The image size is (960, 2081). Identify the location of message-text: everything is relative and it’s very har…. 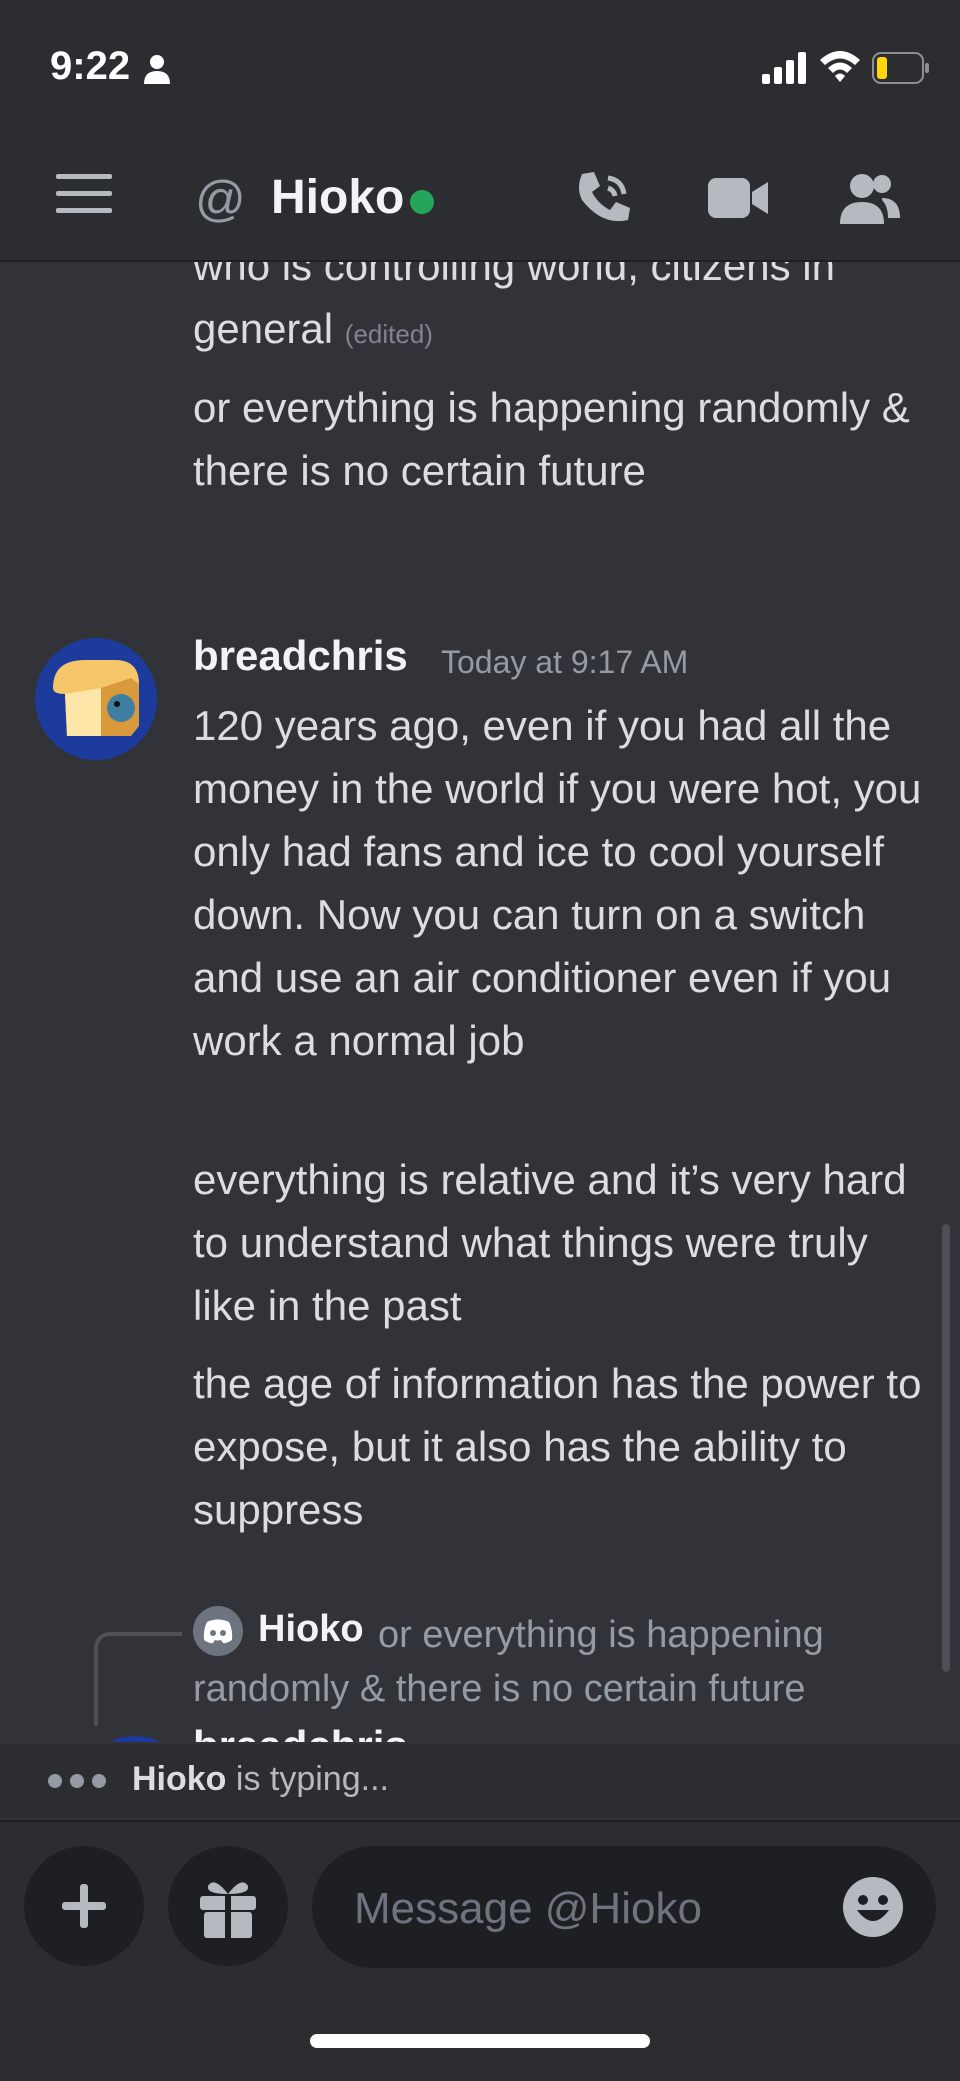
(550, 1242).